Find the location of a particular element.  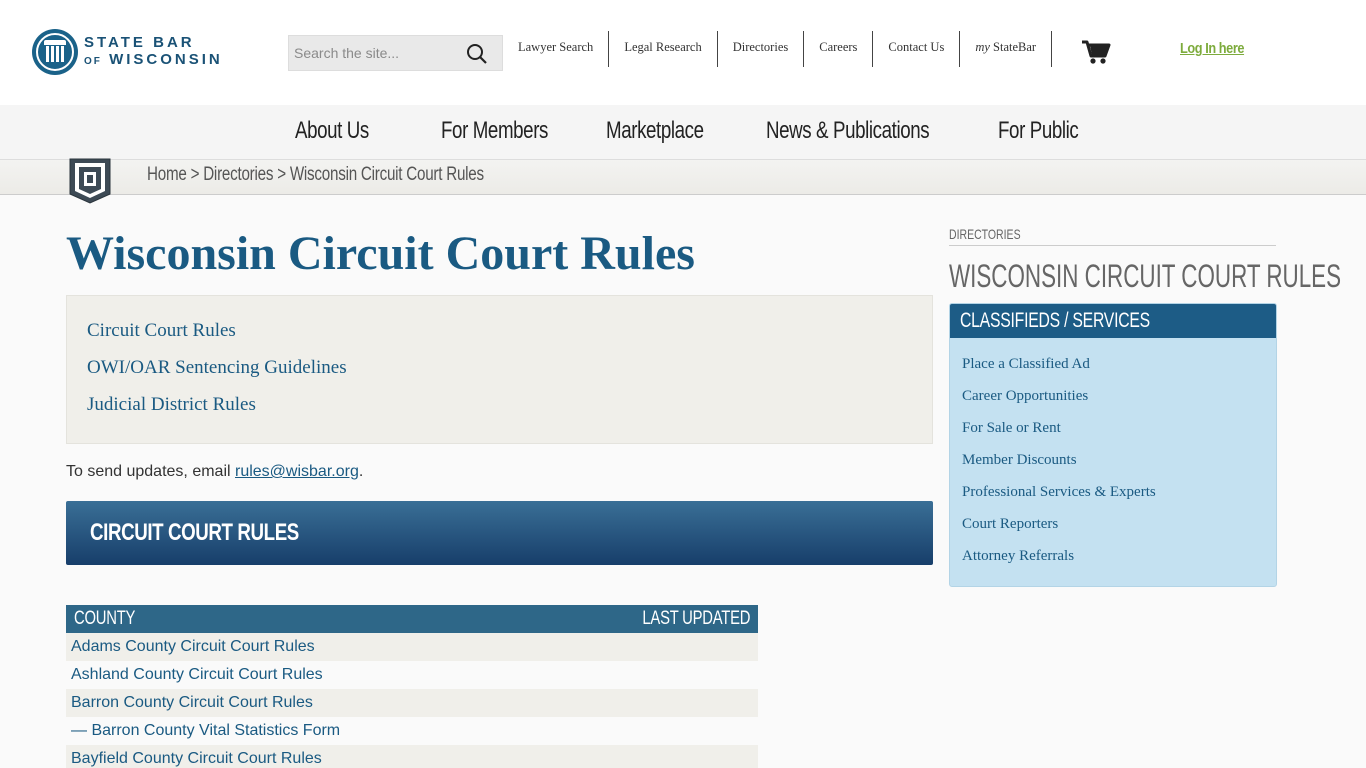

nav-news-publications: News & Publications is located at coordinates (848, 131).